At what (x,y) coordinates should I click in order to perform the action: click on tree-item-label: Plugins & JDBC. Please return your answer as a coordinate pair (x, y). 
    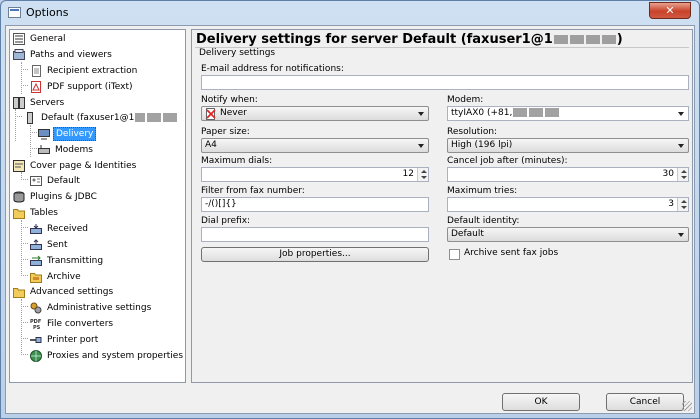
    Looking at the image, I should click on (63, 197).